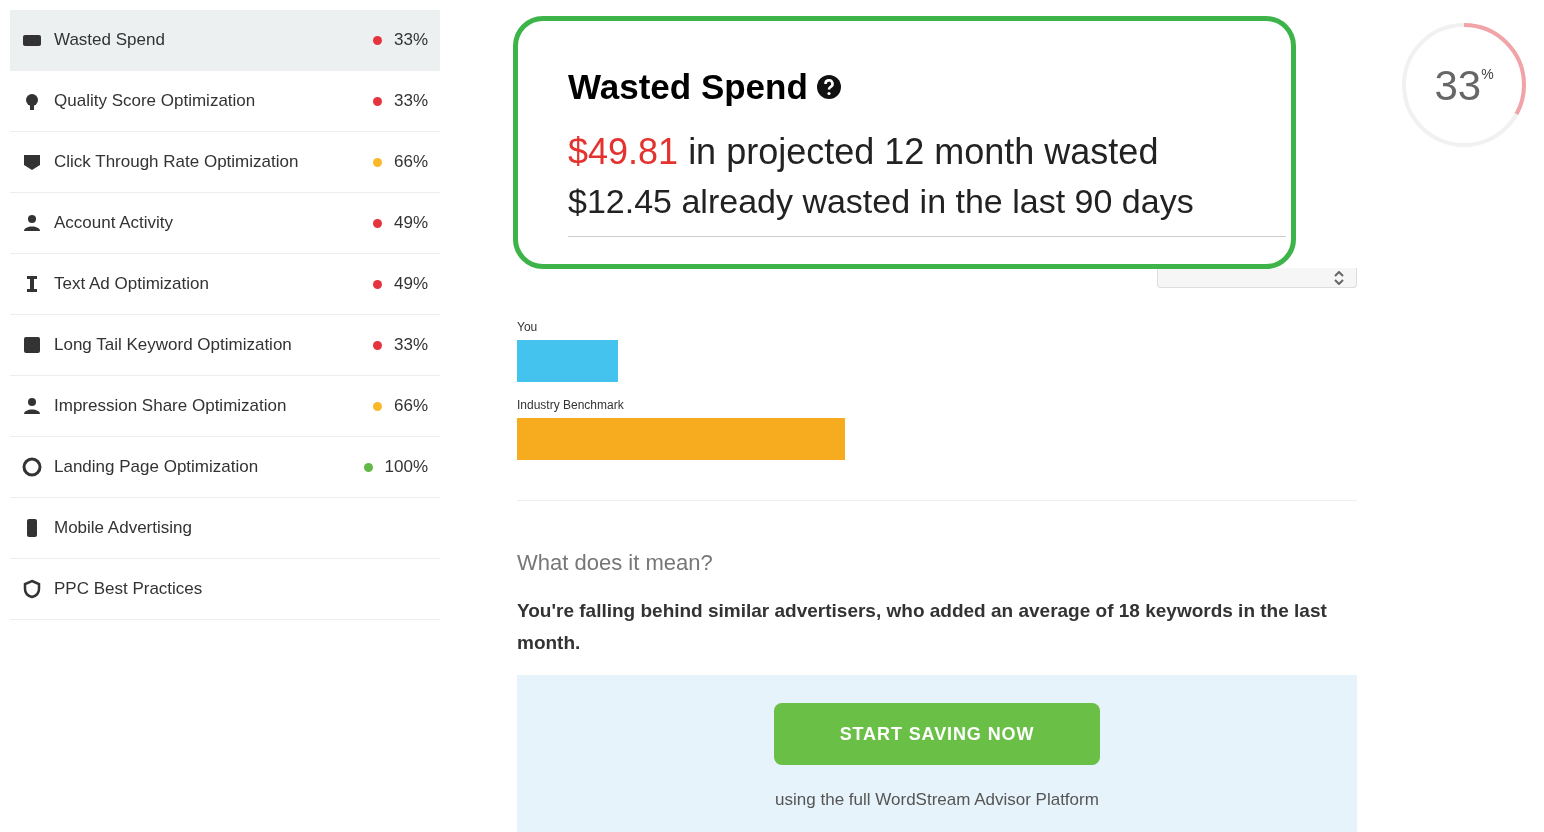  Describe the element at coordinates (922, 627) in the screenshot. I see `explanation-text: You're falling behind similar advertisers, who added an average of 18 keywords in the last month.` at that location.